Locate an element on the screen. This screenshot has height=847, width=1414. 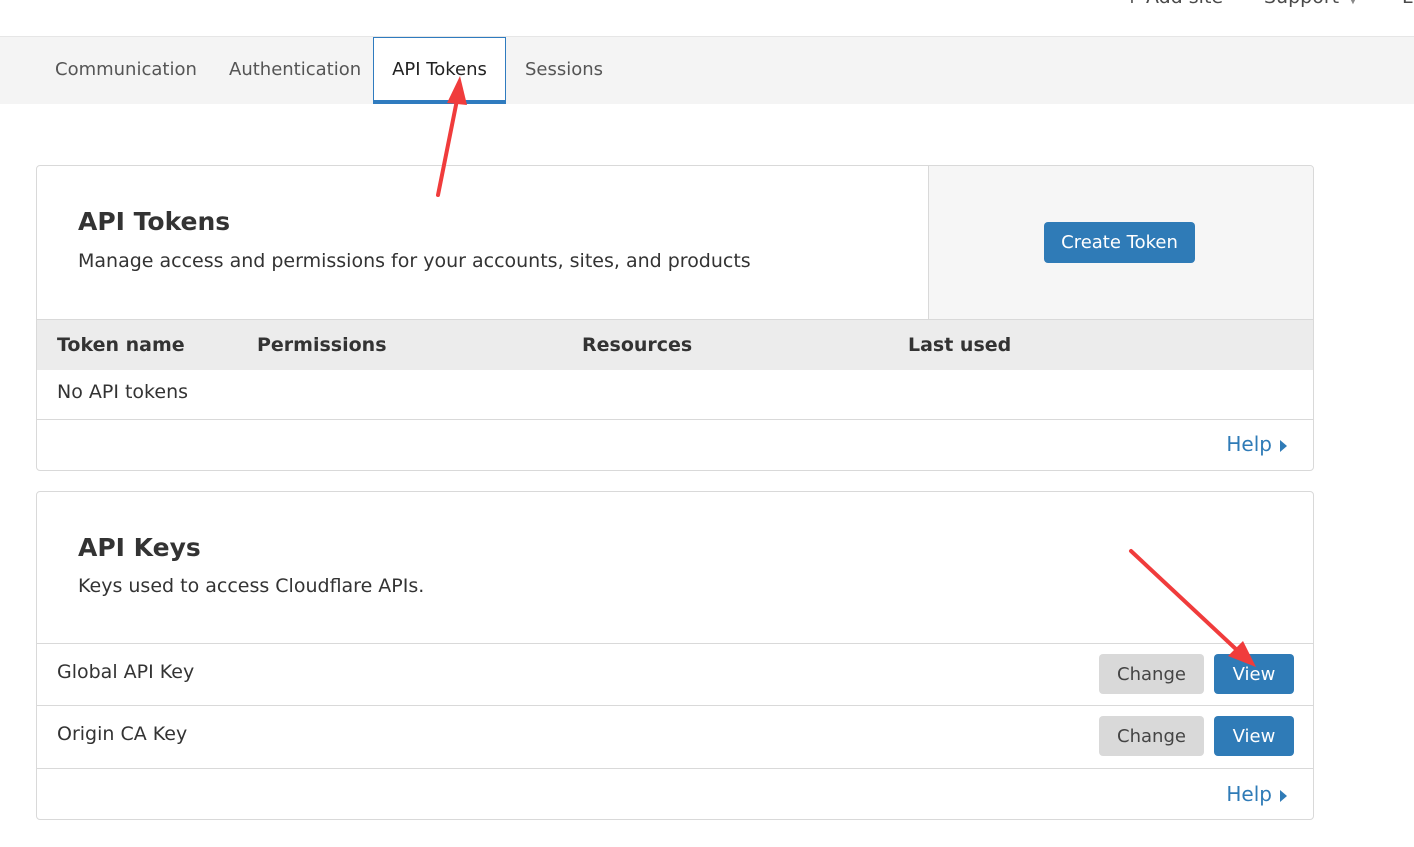
support-menu: Support ▼ is located at coordinates (1310, 4).